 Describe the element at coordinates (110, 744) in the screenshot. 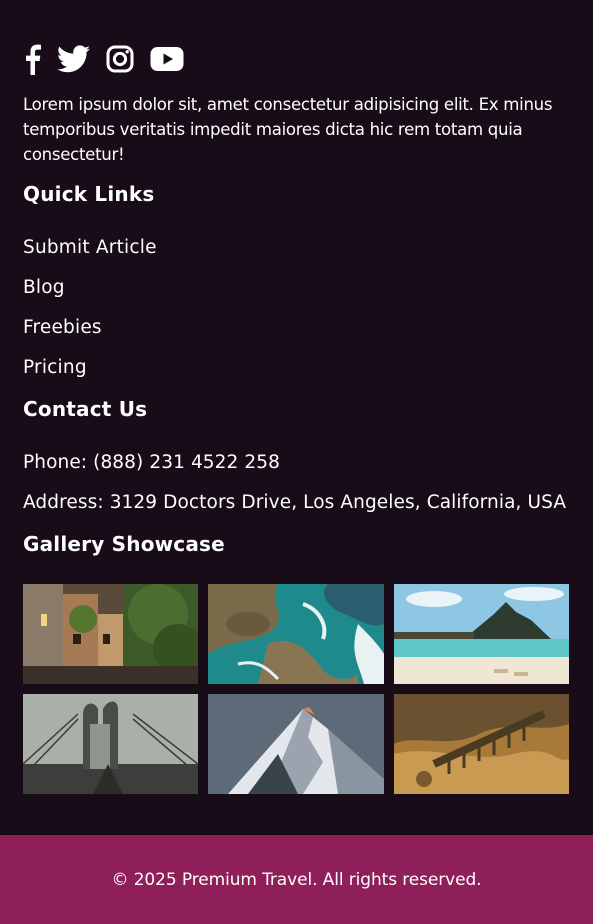

I see `gallery-image-bridge` at that location.